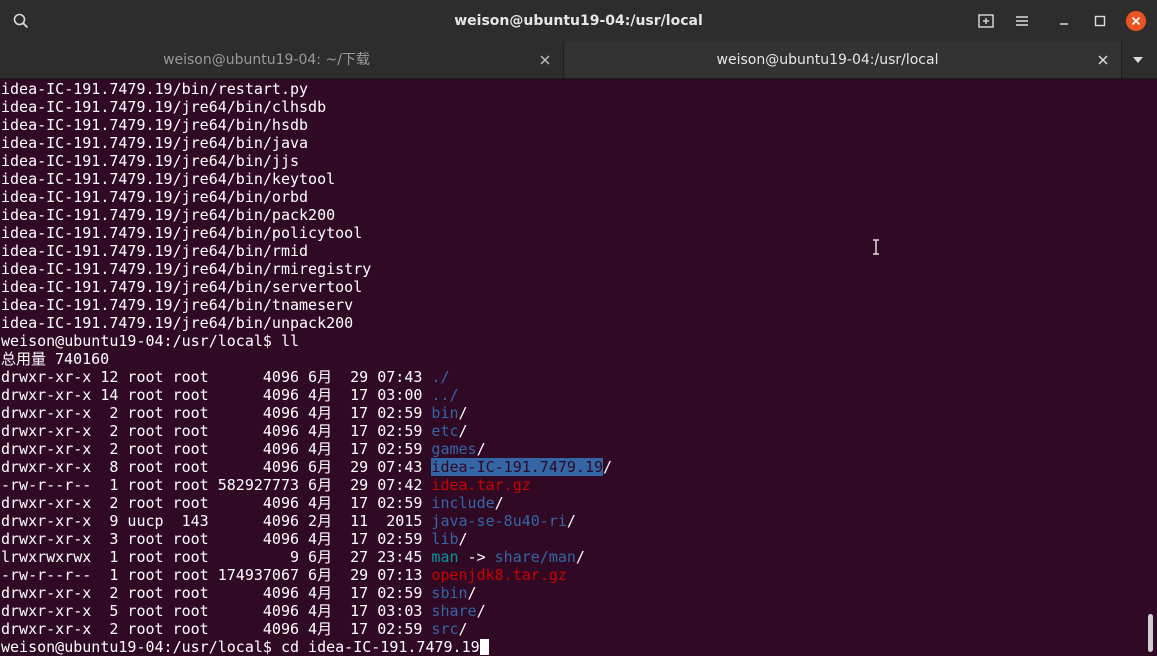 This screenshot has height=656, width=1157. What do you see at coordinates (216, 557) in the screenshot?
I see `listing-meta: lrwxrwxrwx 1 root root 9 6月 27 23:45` at bounding box center [216, 557].